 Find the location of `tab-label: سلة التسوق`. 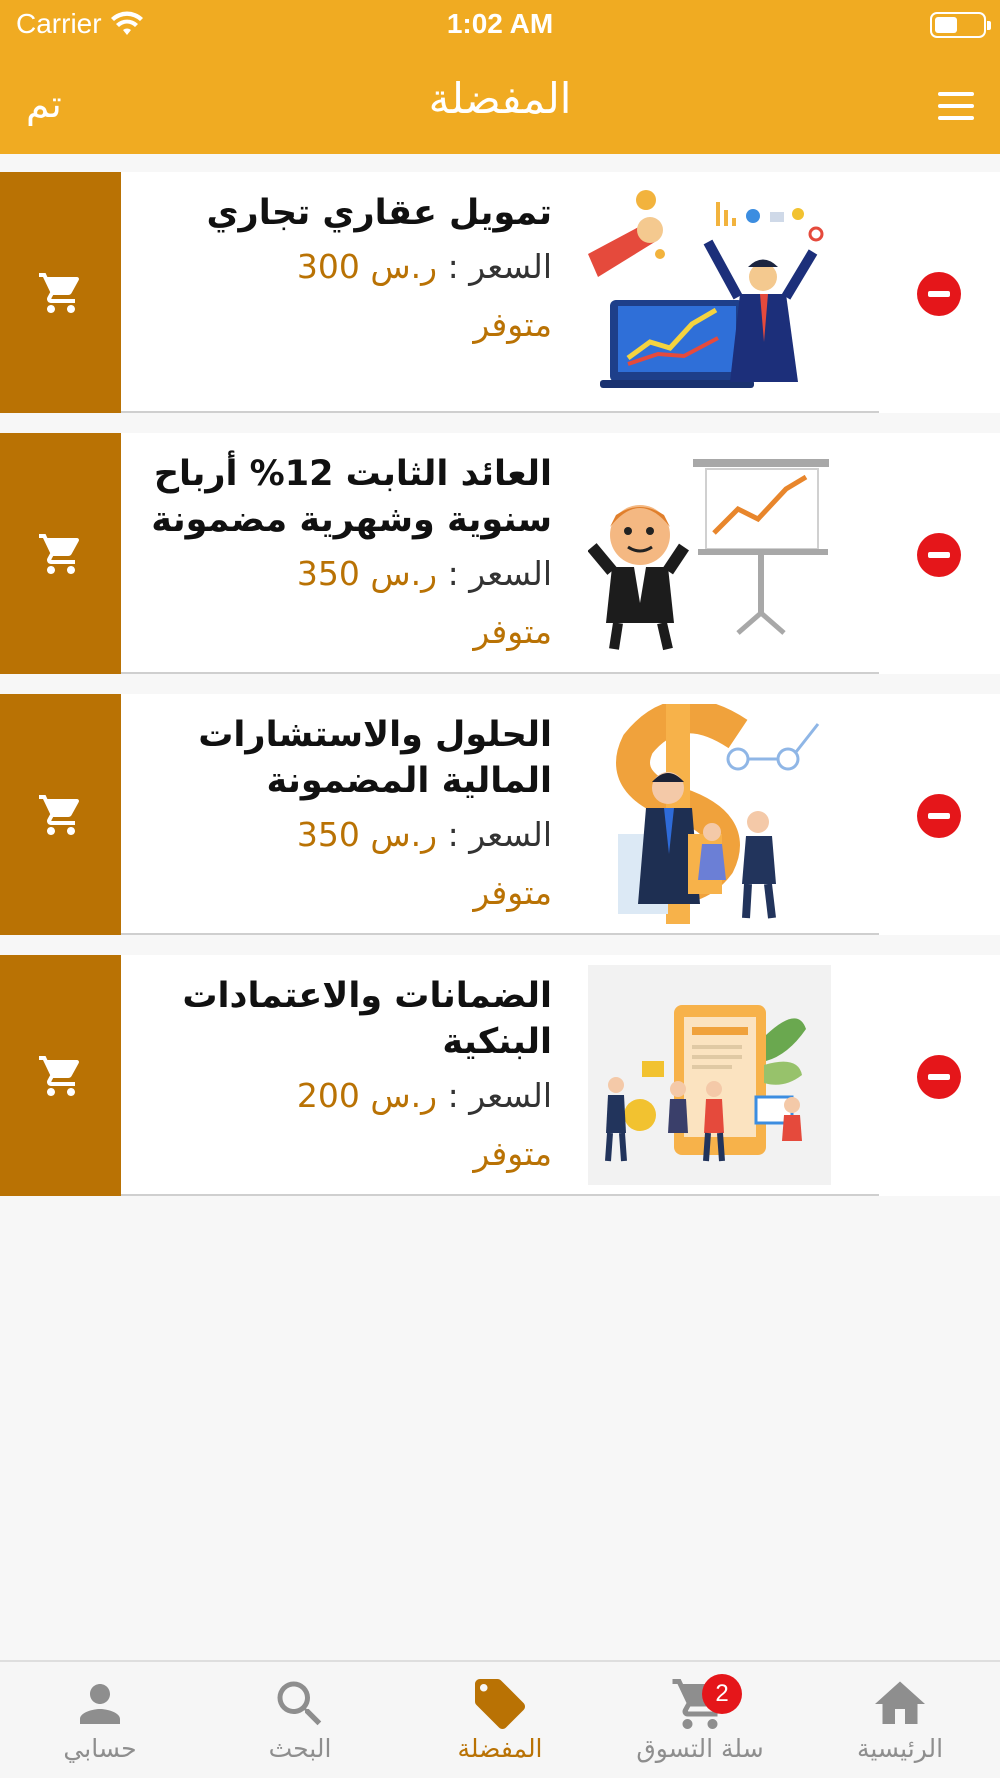

tab-label: سلة التسوق is located at coordinates (700, 1748).